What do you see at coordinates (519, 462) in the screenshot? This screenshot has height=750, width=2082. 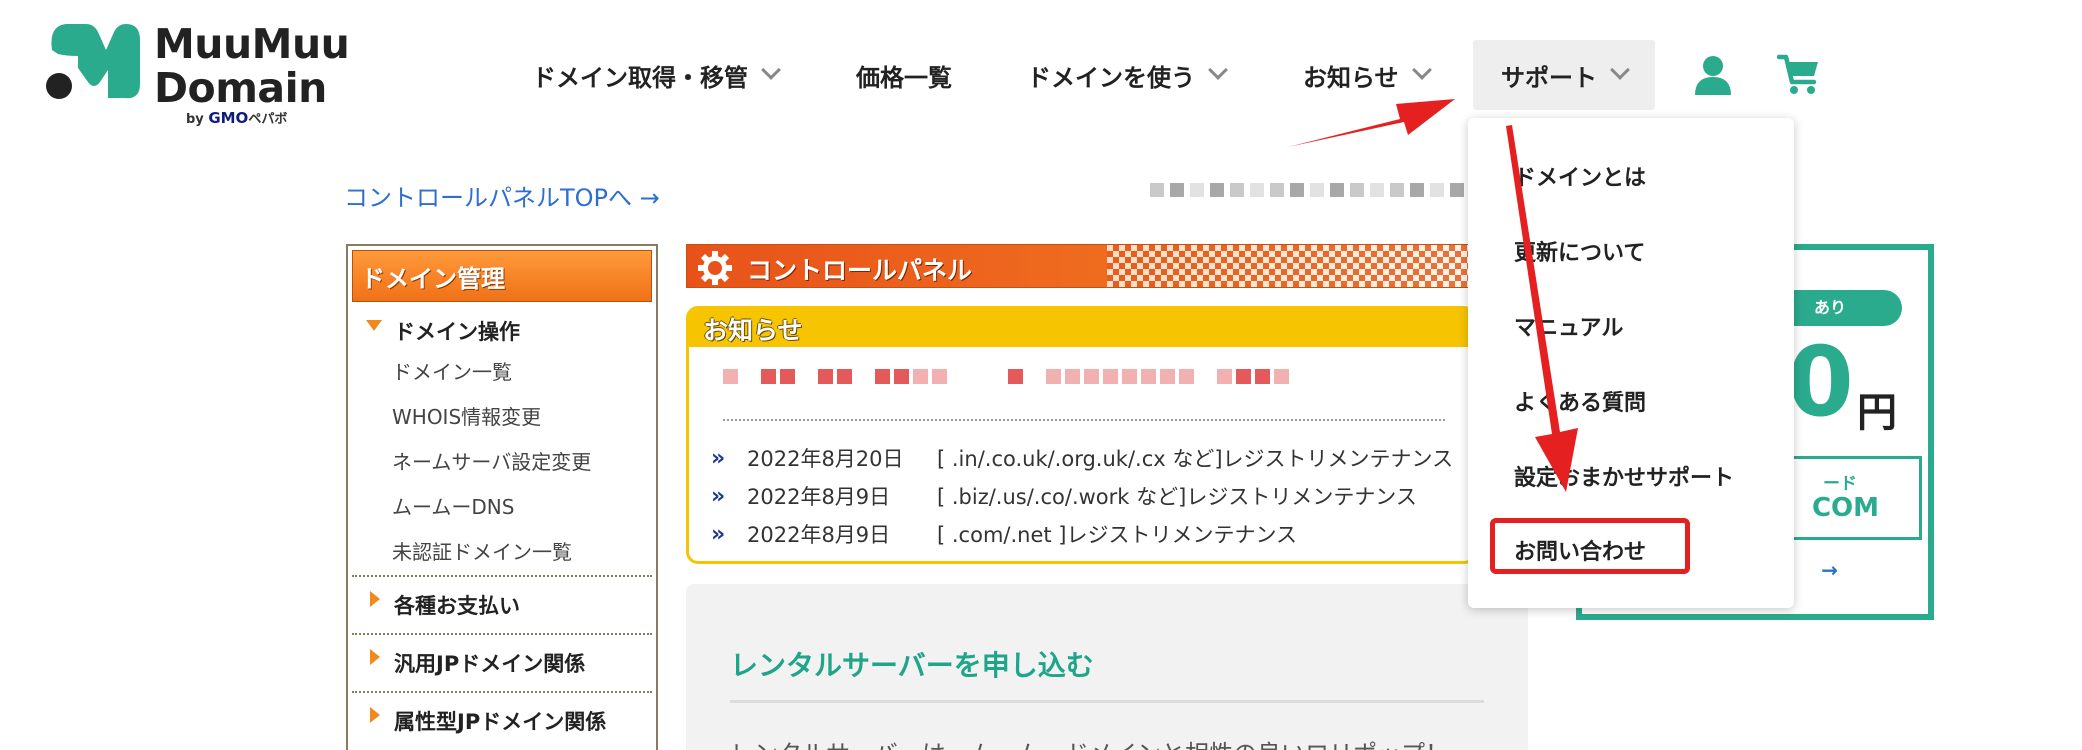 I see `sidebar-item-nameserver: ネームサーバ設定変更` at bounding box center [519, 462].